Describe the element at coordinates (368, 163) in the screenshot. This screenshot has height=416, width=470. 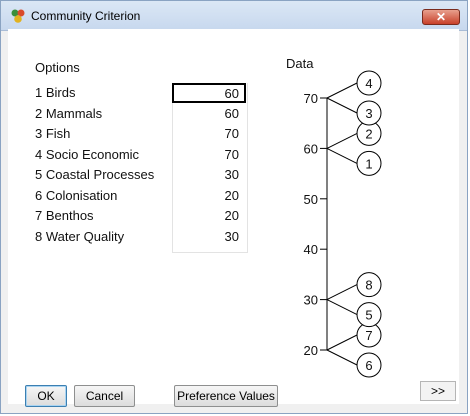
I see `data-point-label: 1` at that location.